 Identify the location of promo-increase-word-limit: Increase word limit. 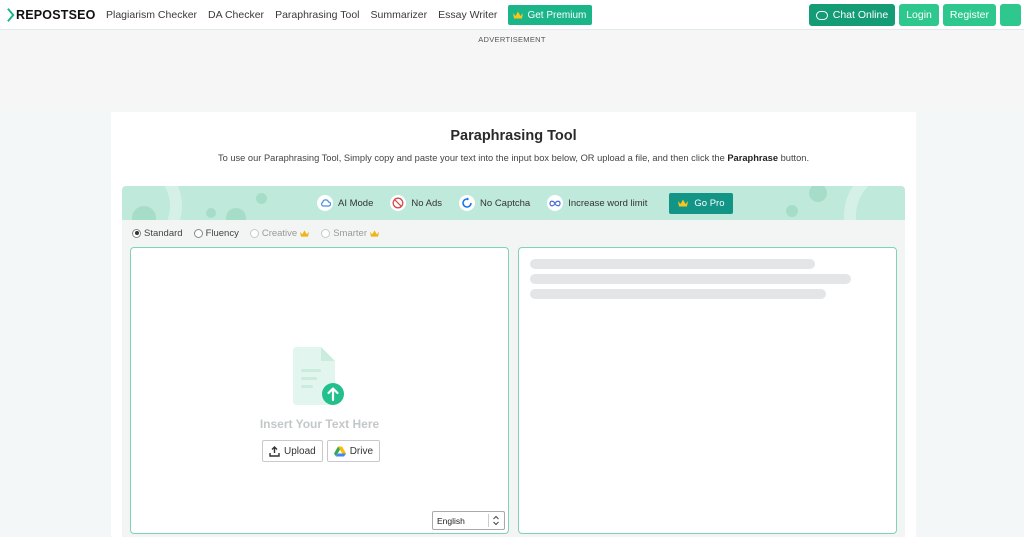
(597, 203).